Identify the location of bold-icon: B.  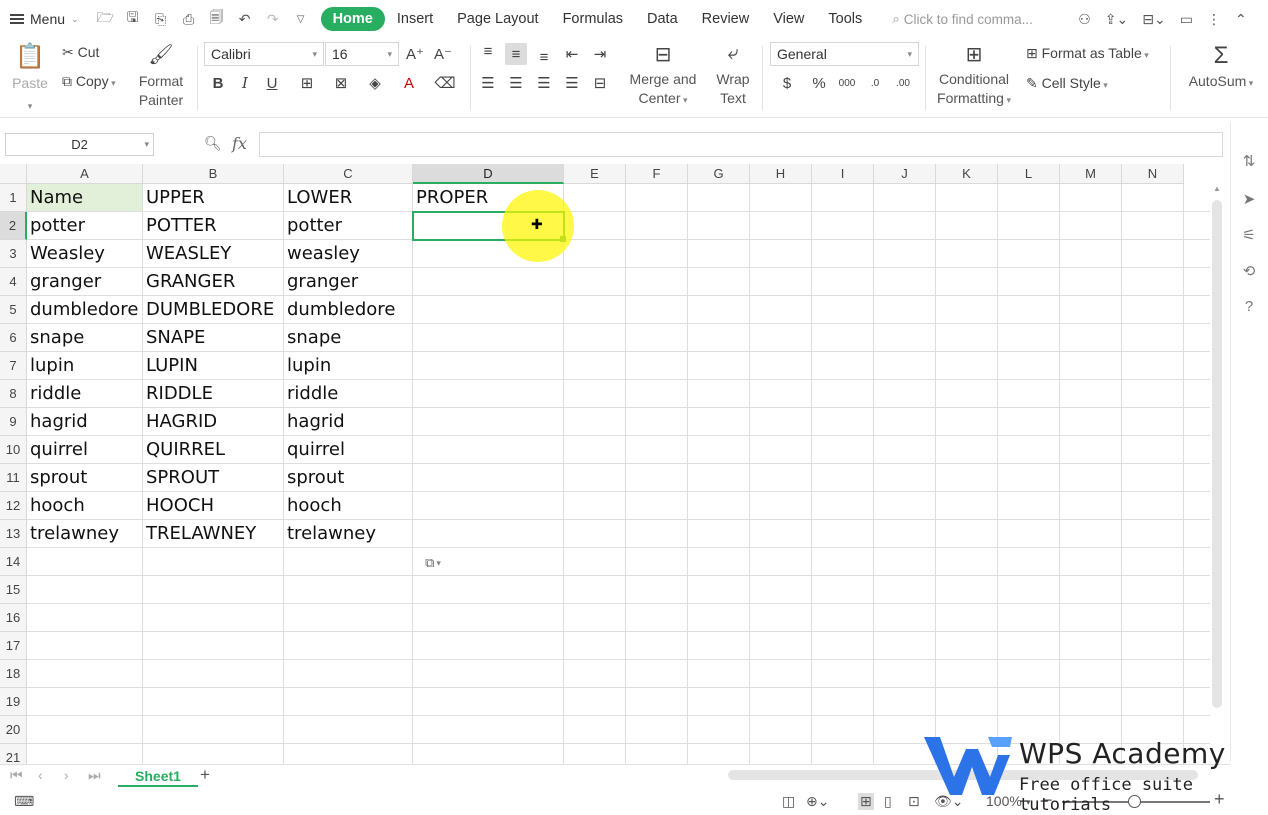
(218, 83).